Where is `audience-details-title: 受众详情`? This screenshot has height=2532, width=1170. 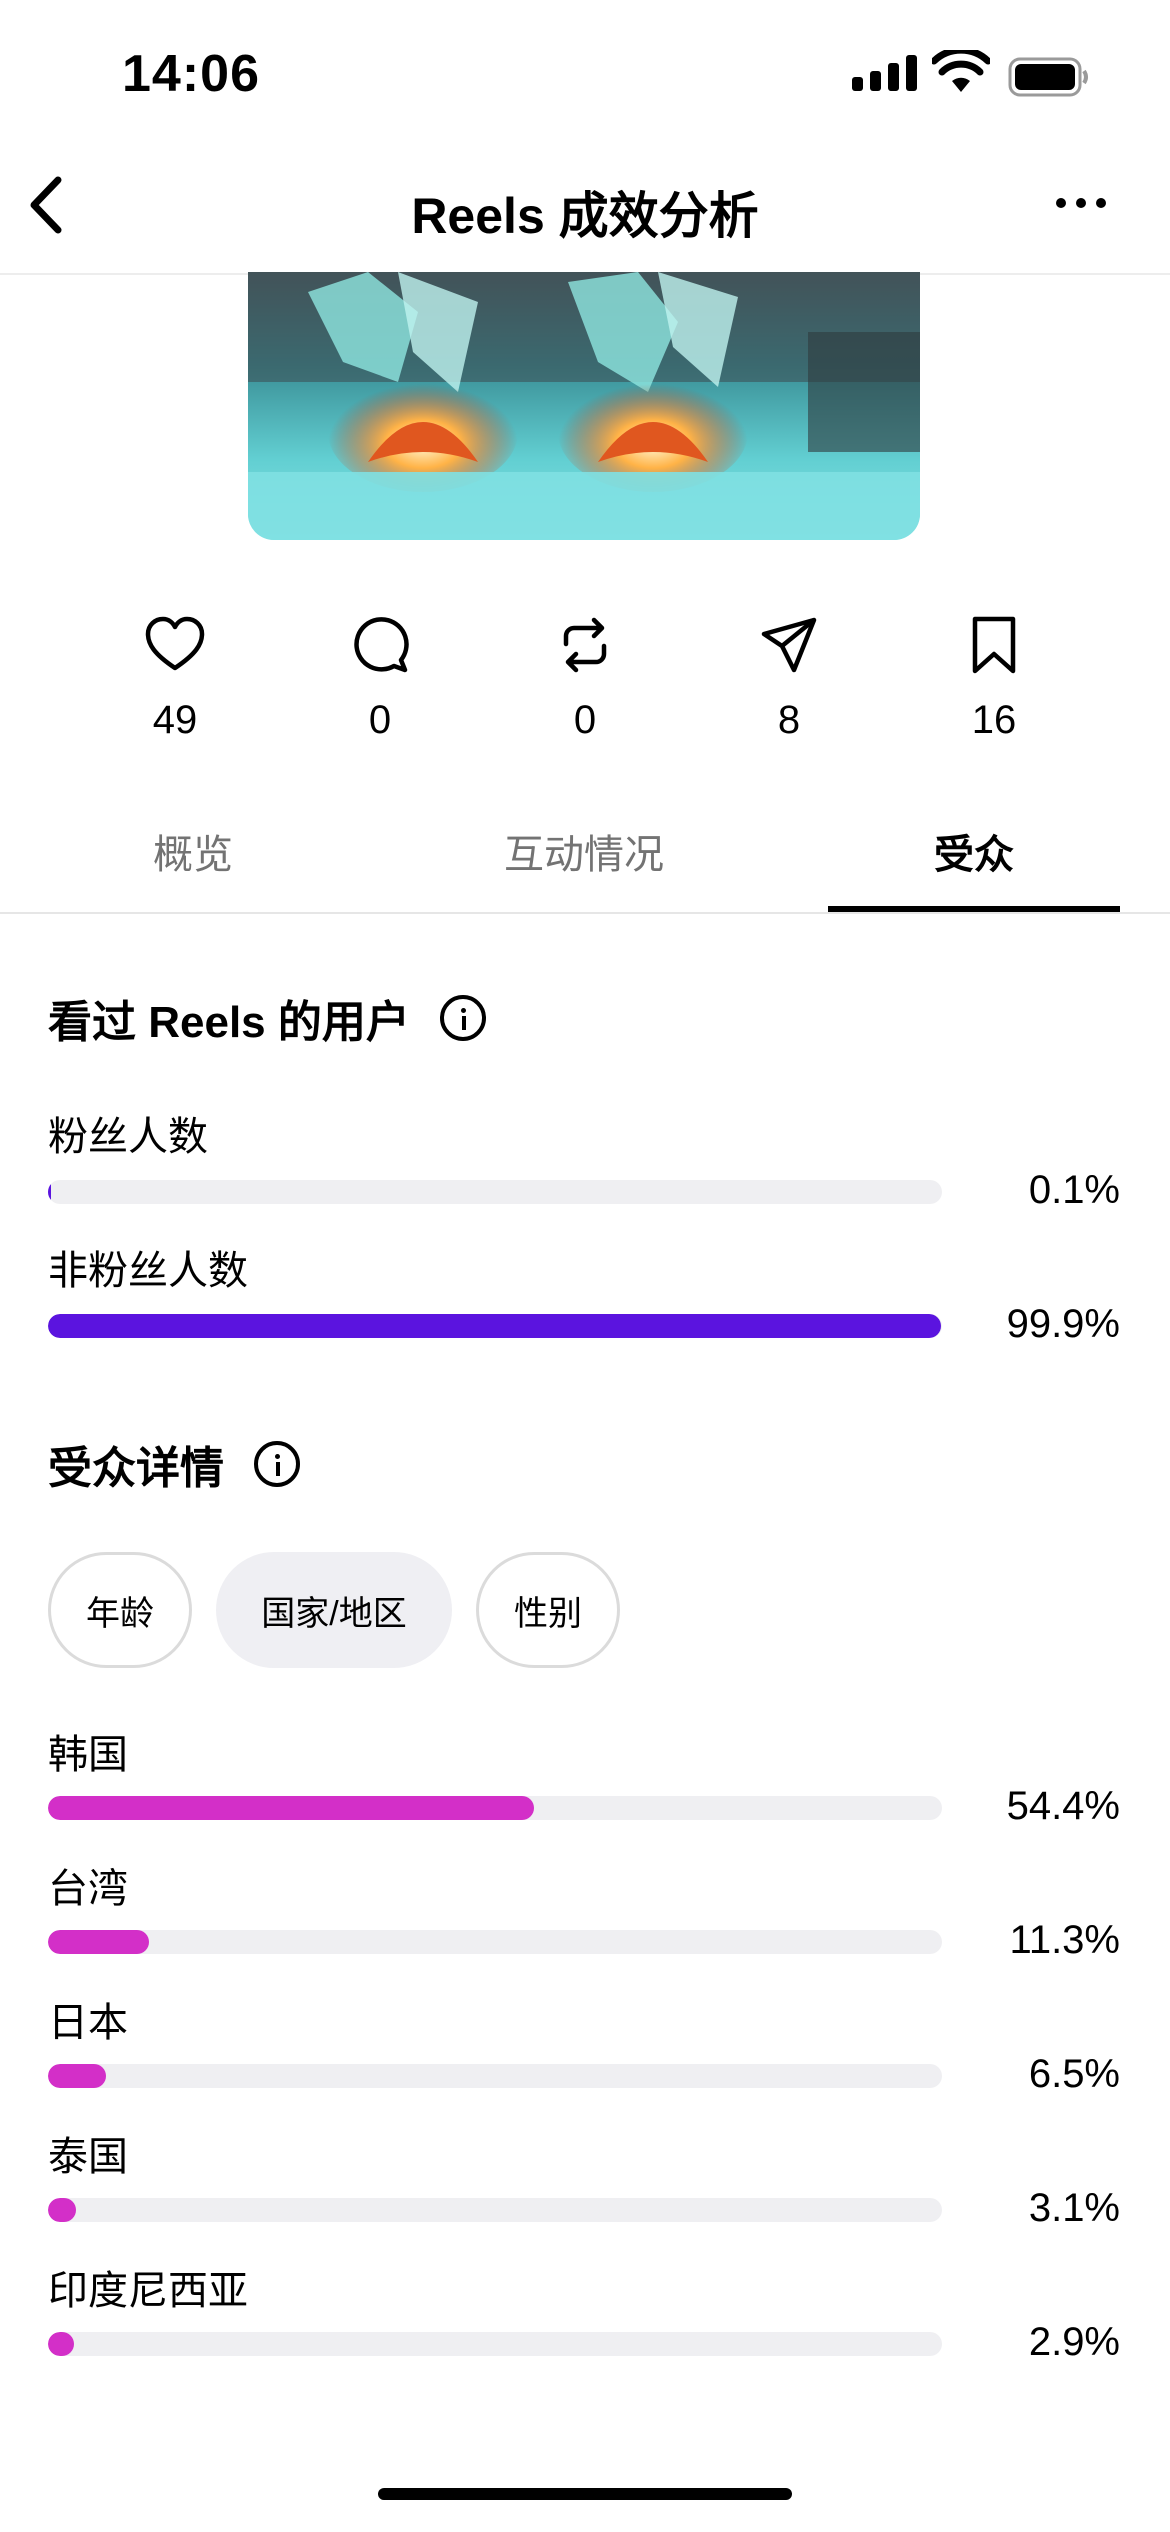 audience-details-title: 受众详情 is located at coordinates (136, 1468).